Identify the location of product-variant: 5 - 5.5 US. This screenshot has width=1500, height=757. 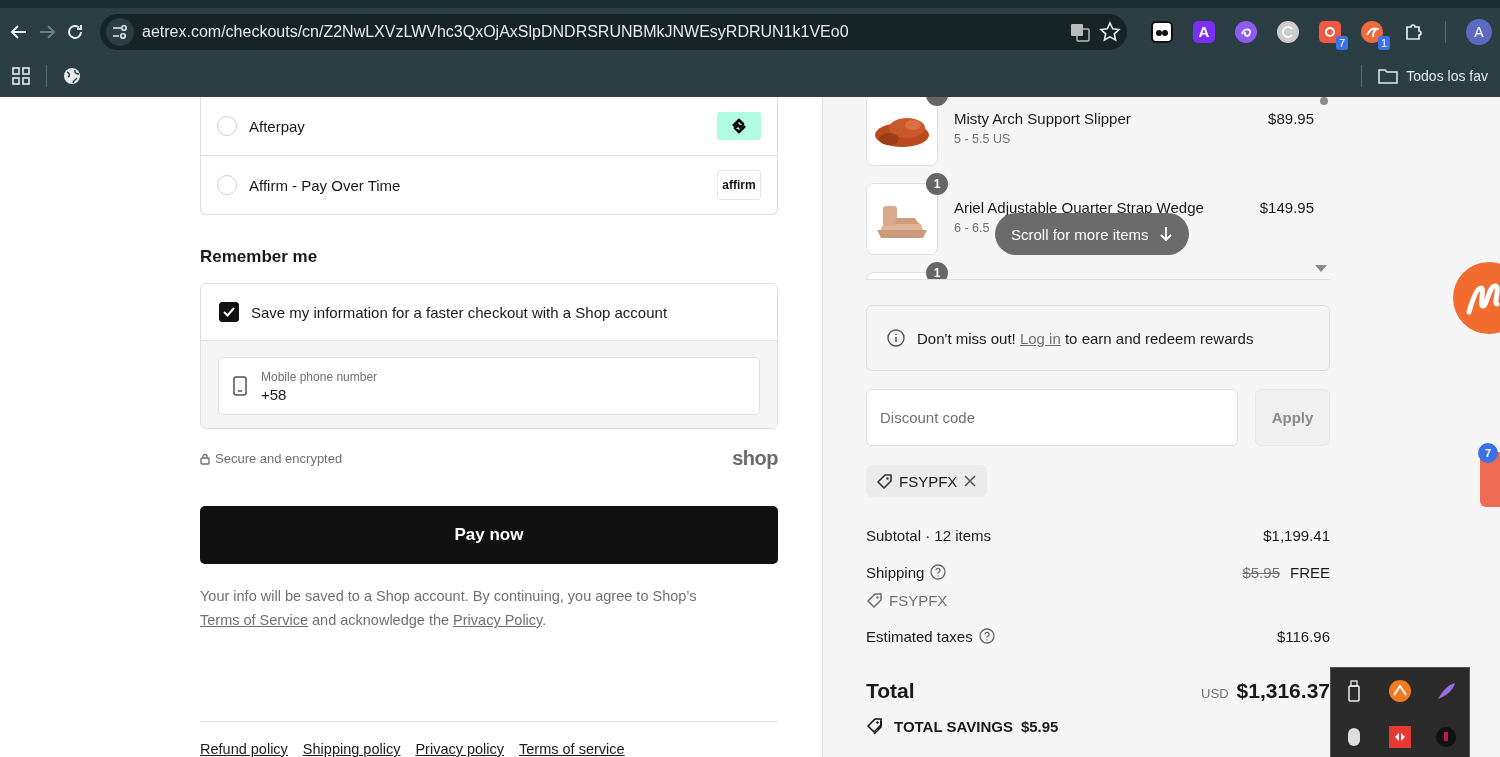
(982, 139).